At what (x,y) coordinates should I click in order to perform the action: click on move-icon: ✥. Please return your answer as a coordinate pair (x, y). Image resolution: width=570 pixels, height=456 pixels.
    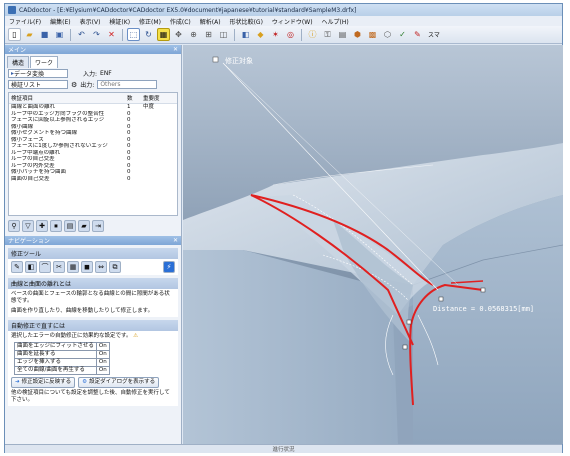
    Looking at the image, I should click on (178, 34).